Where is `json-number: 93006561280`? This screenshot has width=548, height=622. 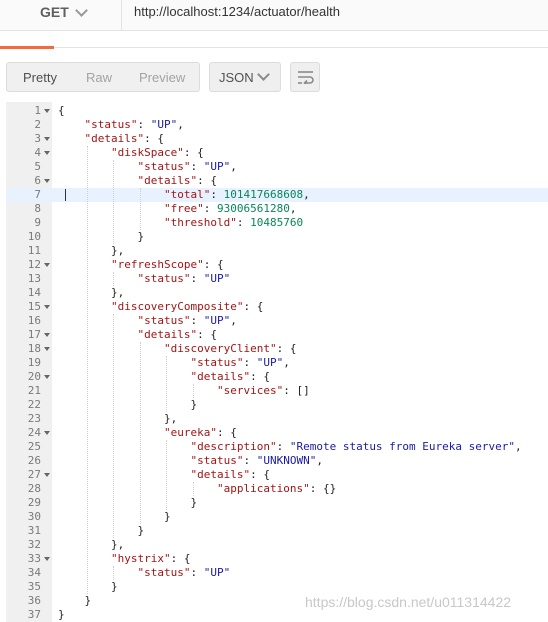 json-number: 93006561280 is located at coordinates (253, 208).